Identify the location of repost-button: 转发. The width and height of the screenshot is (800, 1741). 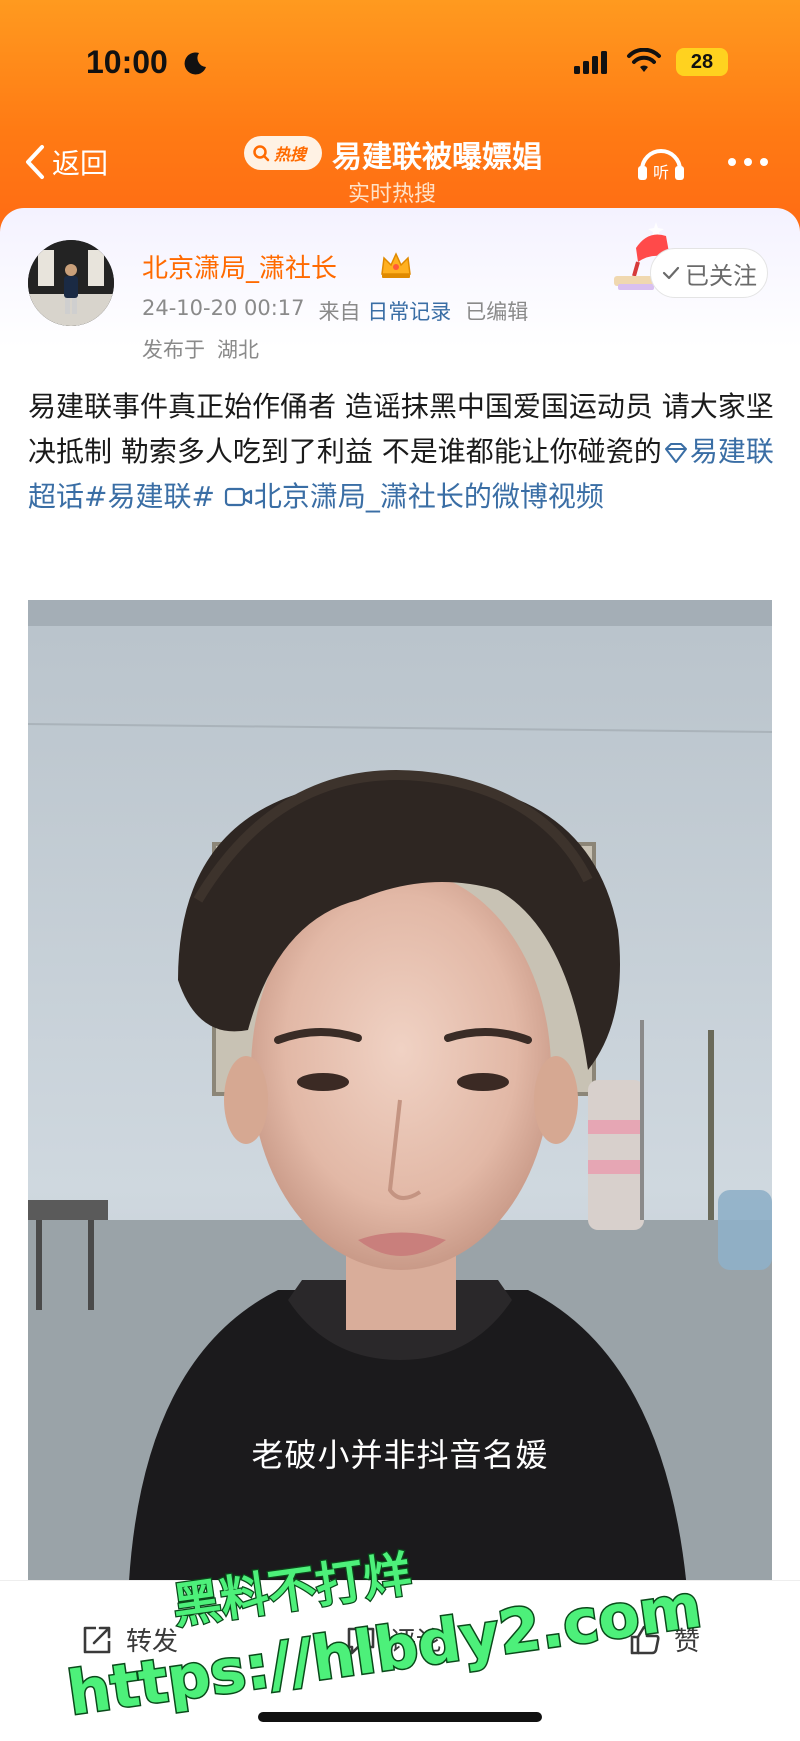
(129, 1639).